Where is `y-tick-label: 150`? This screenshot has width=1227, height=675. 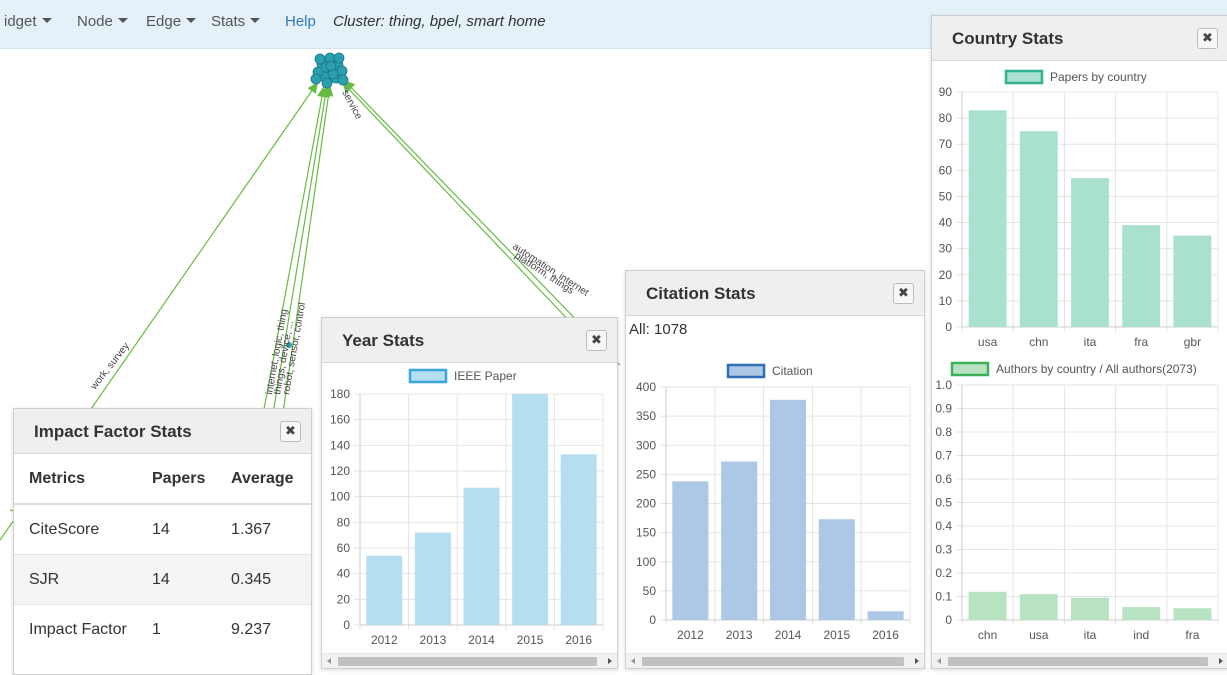 y-tick-label: 150 is located at coordinates (646, 533).